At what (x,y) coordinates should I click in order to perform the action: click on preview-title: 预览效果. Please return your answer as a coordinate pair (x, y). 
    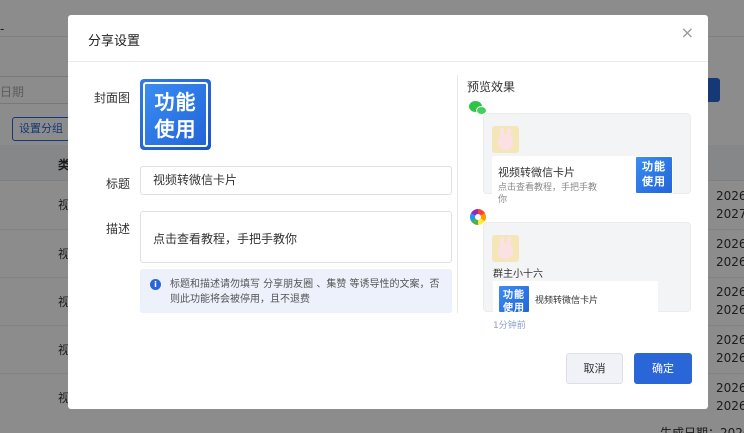
    Looking at the image, I should click on (491, 87).